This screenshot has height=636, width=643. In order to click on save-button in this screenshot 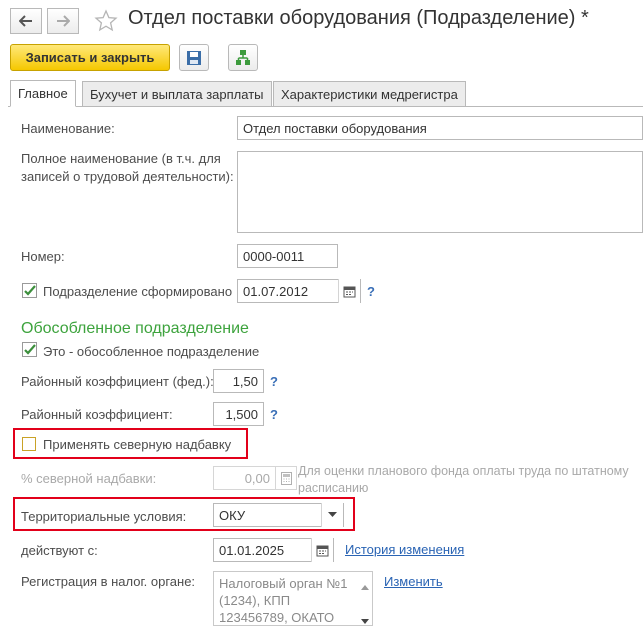, I will do `click(194, 57)`.